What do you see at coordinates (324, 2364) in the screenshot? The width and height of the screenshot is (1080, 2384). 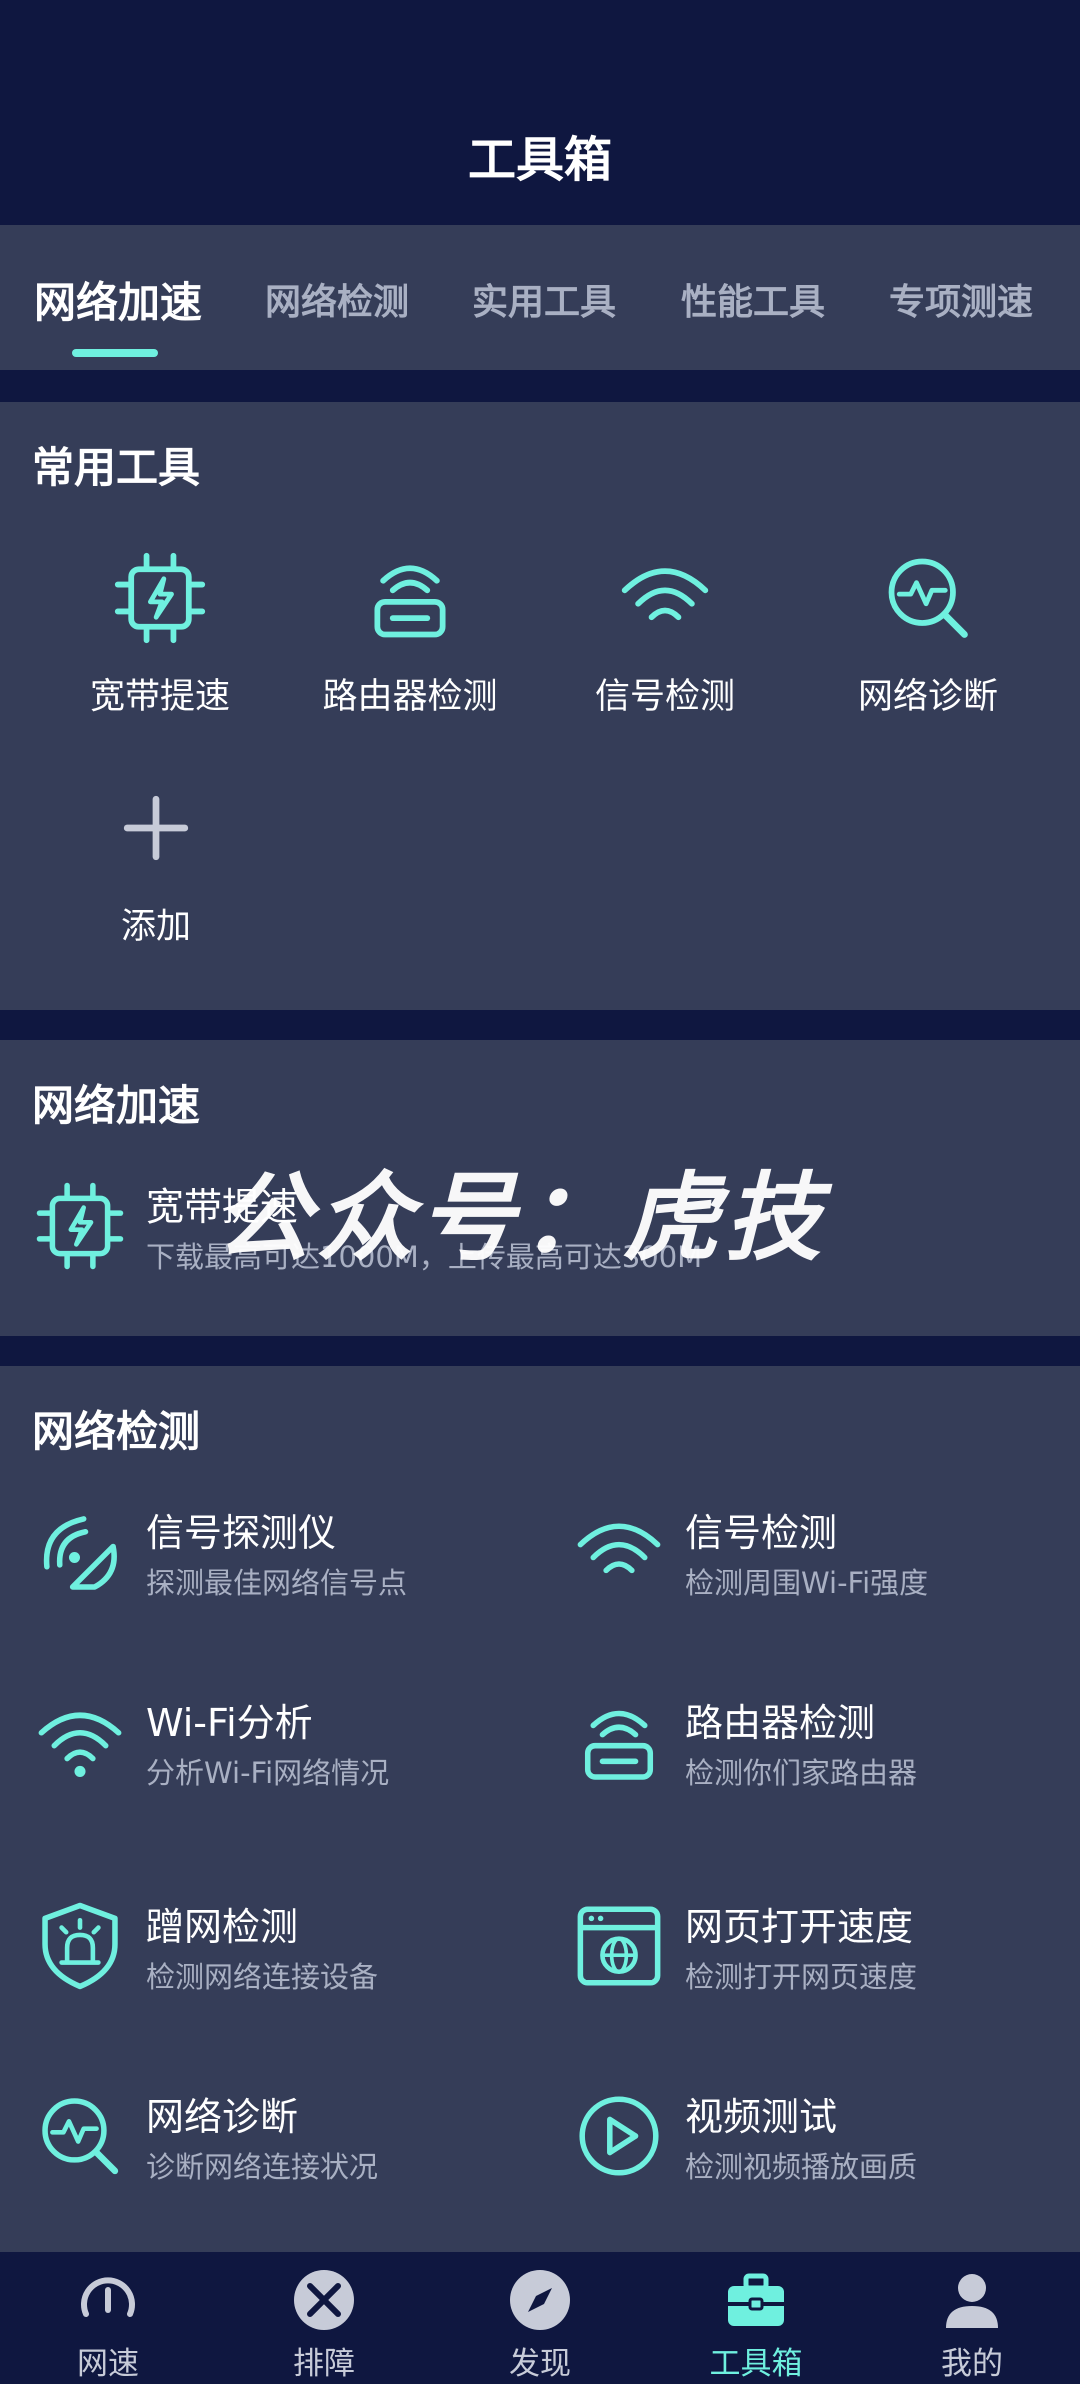 I see `nav-label: 排障` at bounding box center [324, 2364].